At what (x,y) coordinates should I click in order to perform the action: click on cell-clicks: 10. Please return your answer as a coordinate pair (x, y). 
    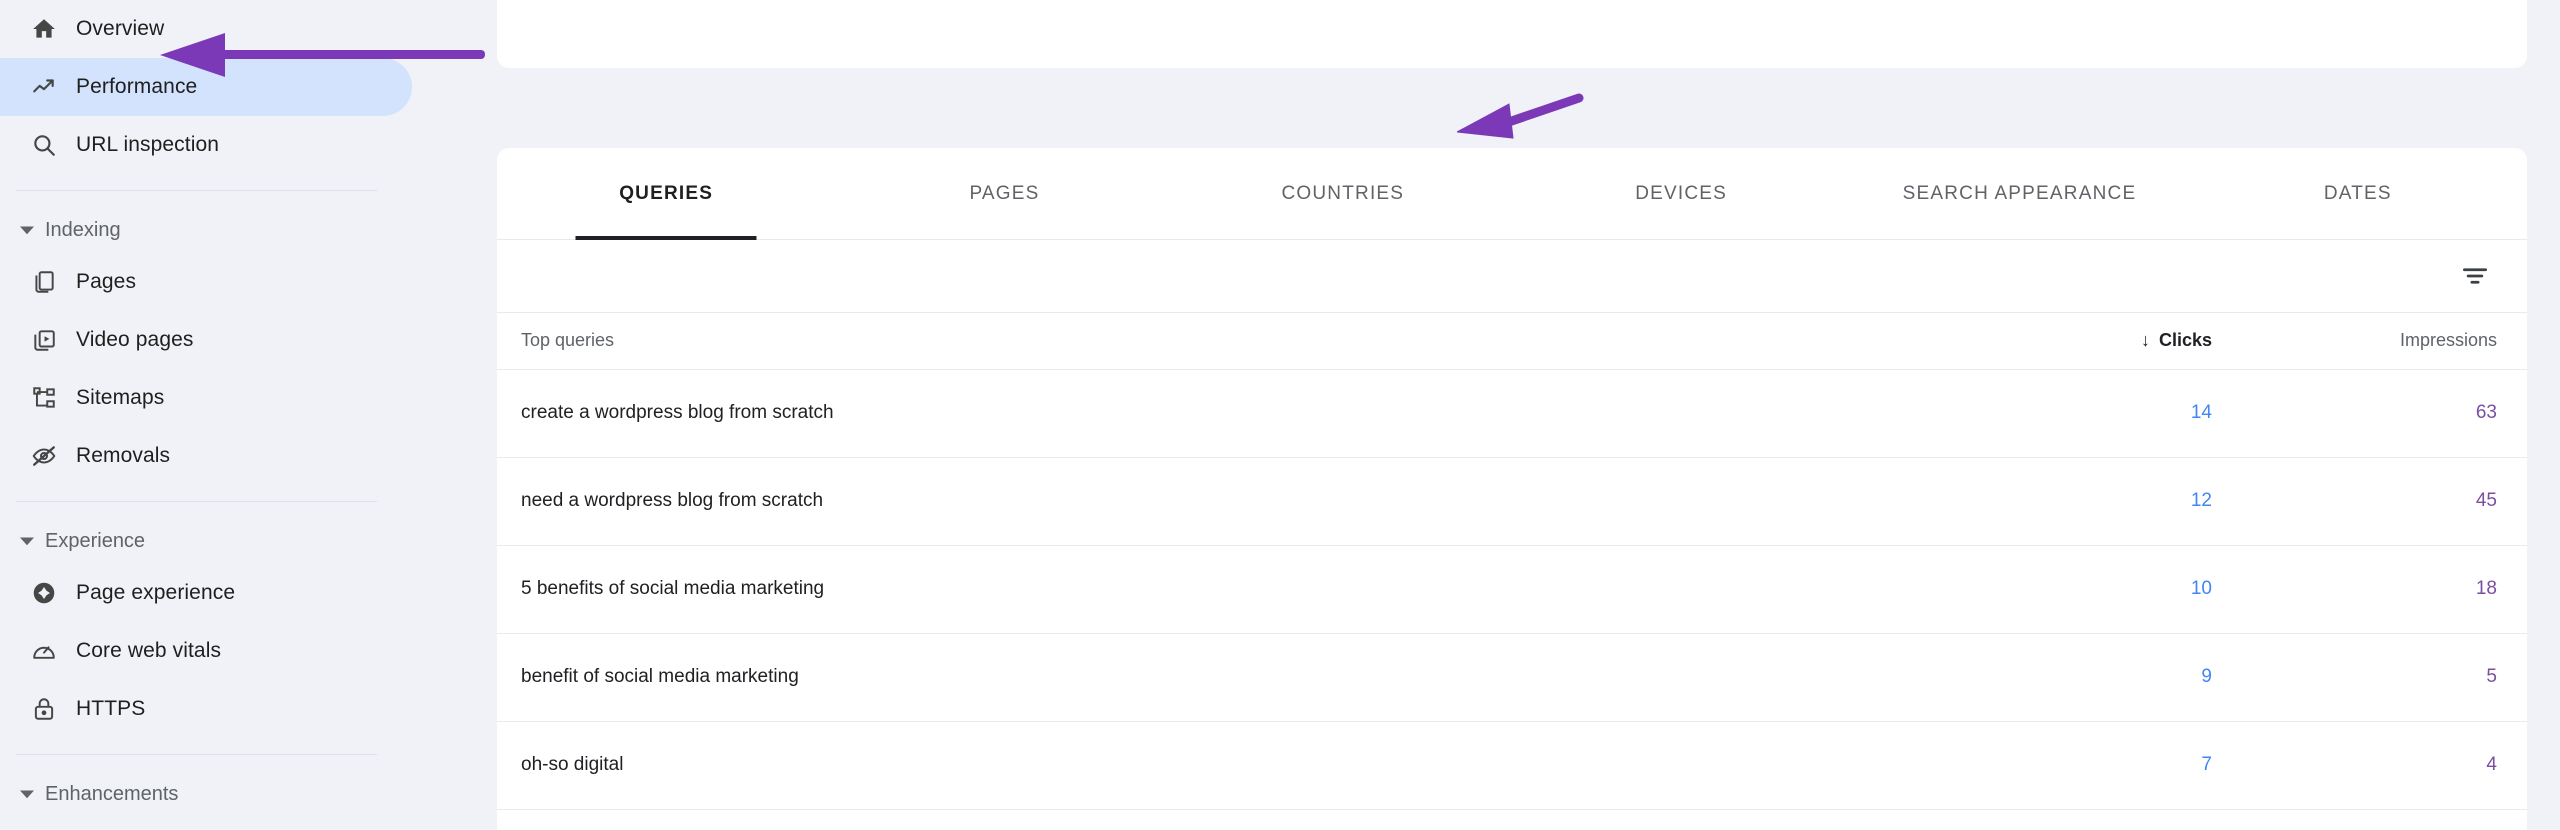
    Looking at the image, I should click on (2201, 588).